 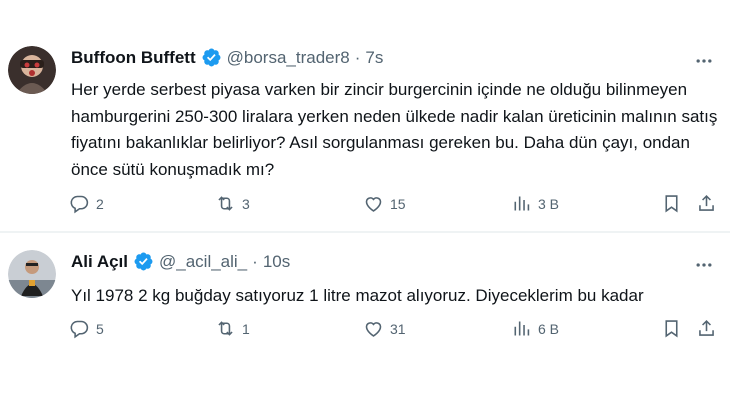 What do you see at coordinates (535, 203) in the screenshot?
I see `views-button: 3 B` at bounding box center [535, 203].